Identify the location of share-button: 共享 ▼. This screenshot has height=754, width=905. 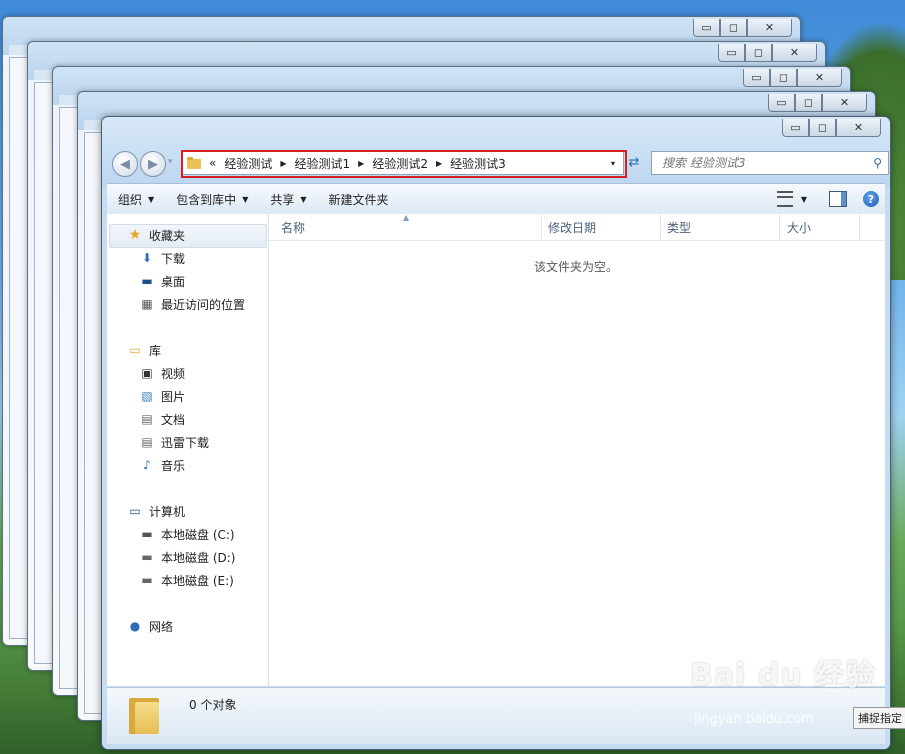
(288, 199).